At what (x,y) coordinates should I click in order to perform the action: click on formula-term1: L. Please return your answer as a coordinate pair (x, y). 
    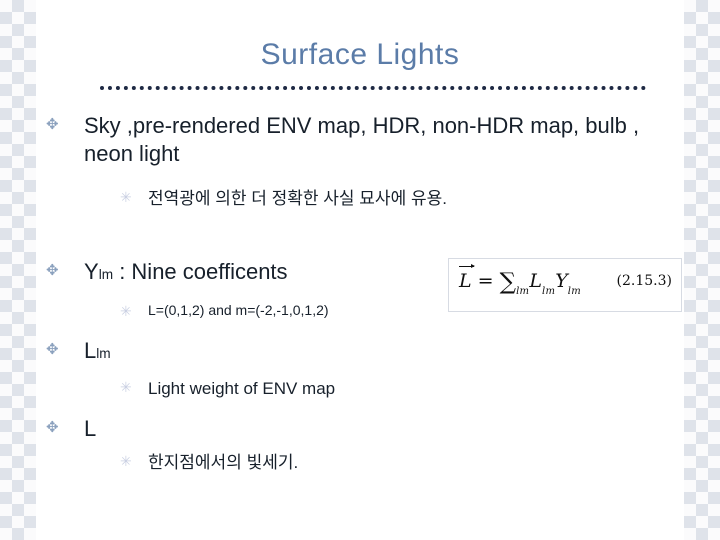
    Looking at the image, I should click on (535, 281).